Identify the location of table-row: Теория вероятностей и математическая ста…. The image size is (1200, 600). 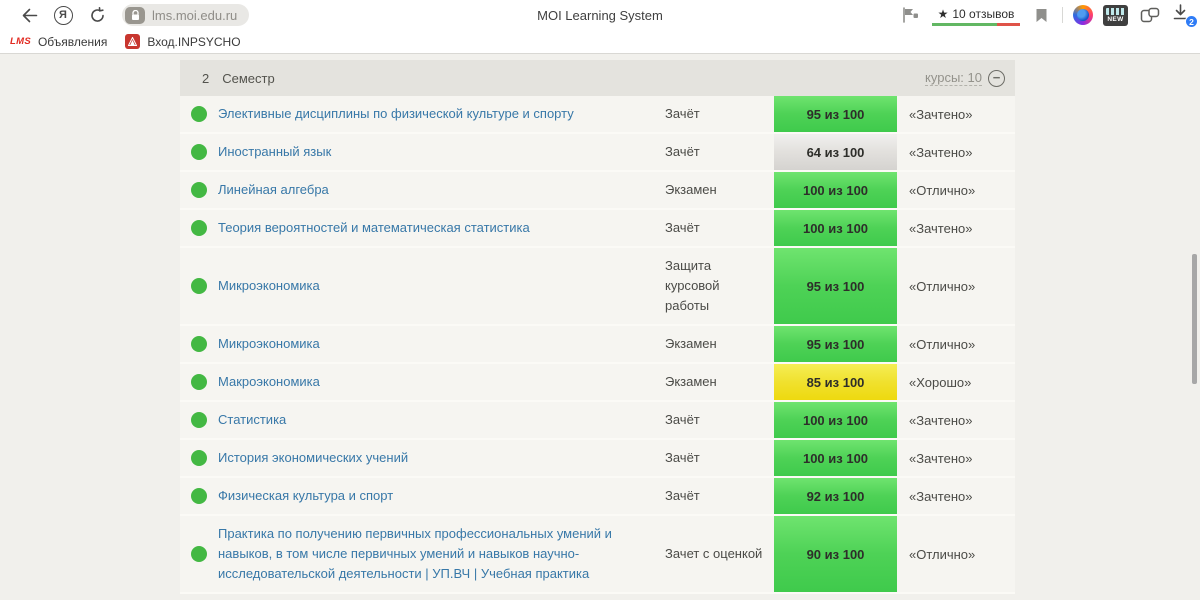
(597, 229).